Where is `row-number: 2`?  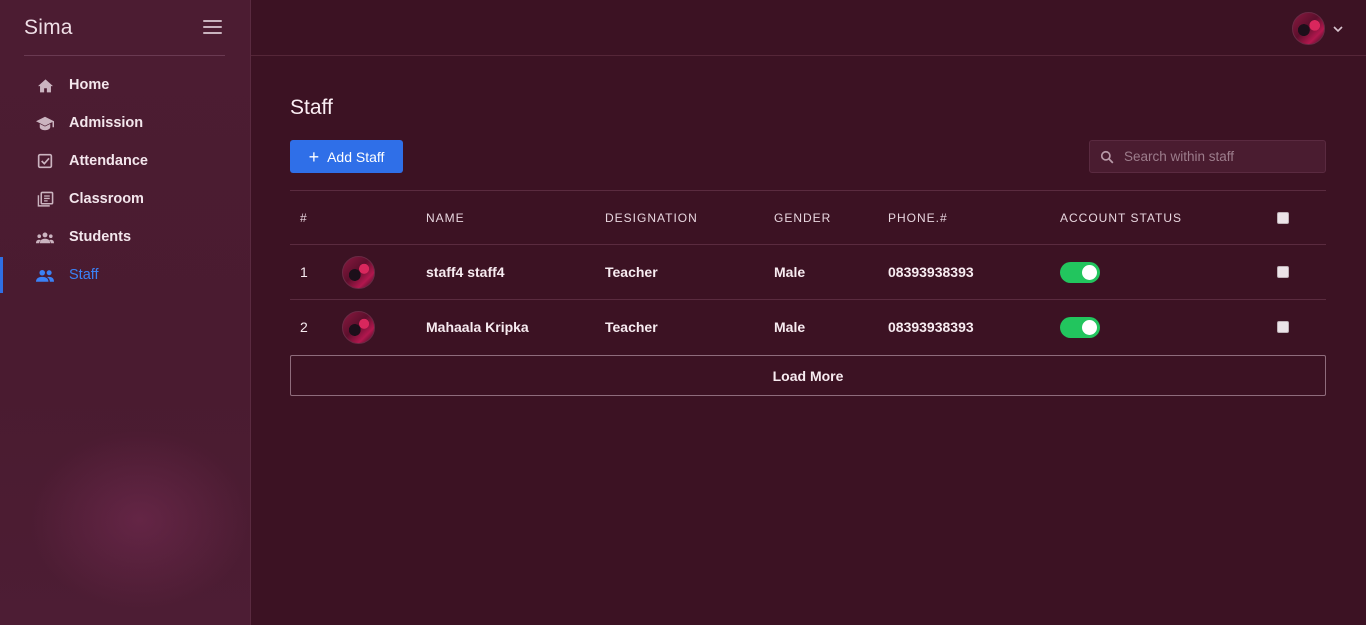
row-number: 2 is located at coordinates (304, 327).